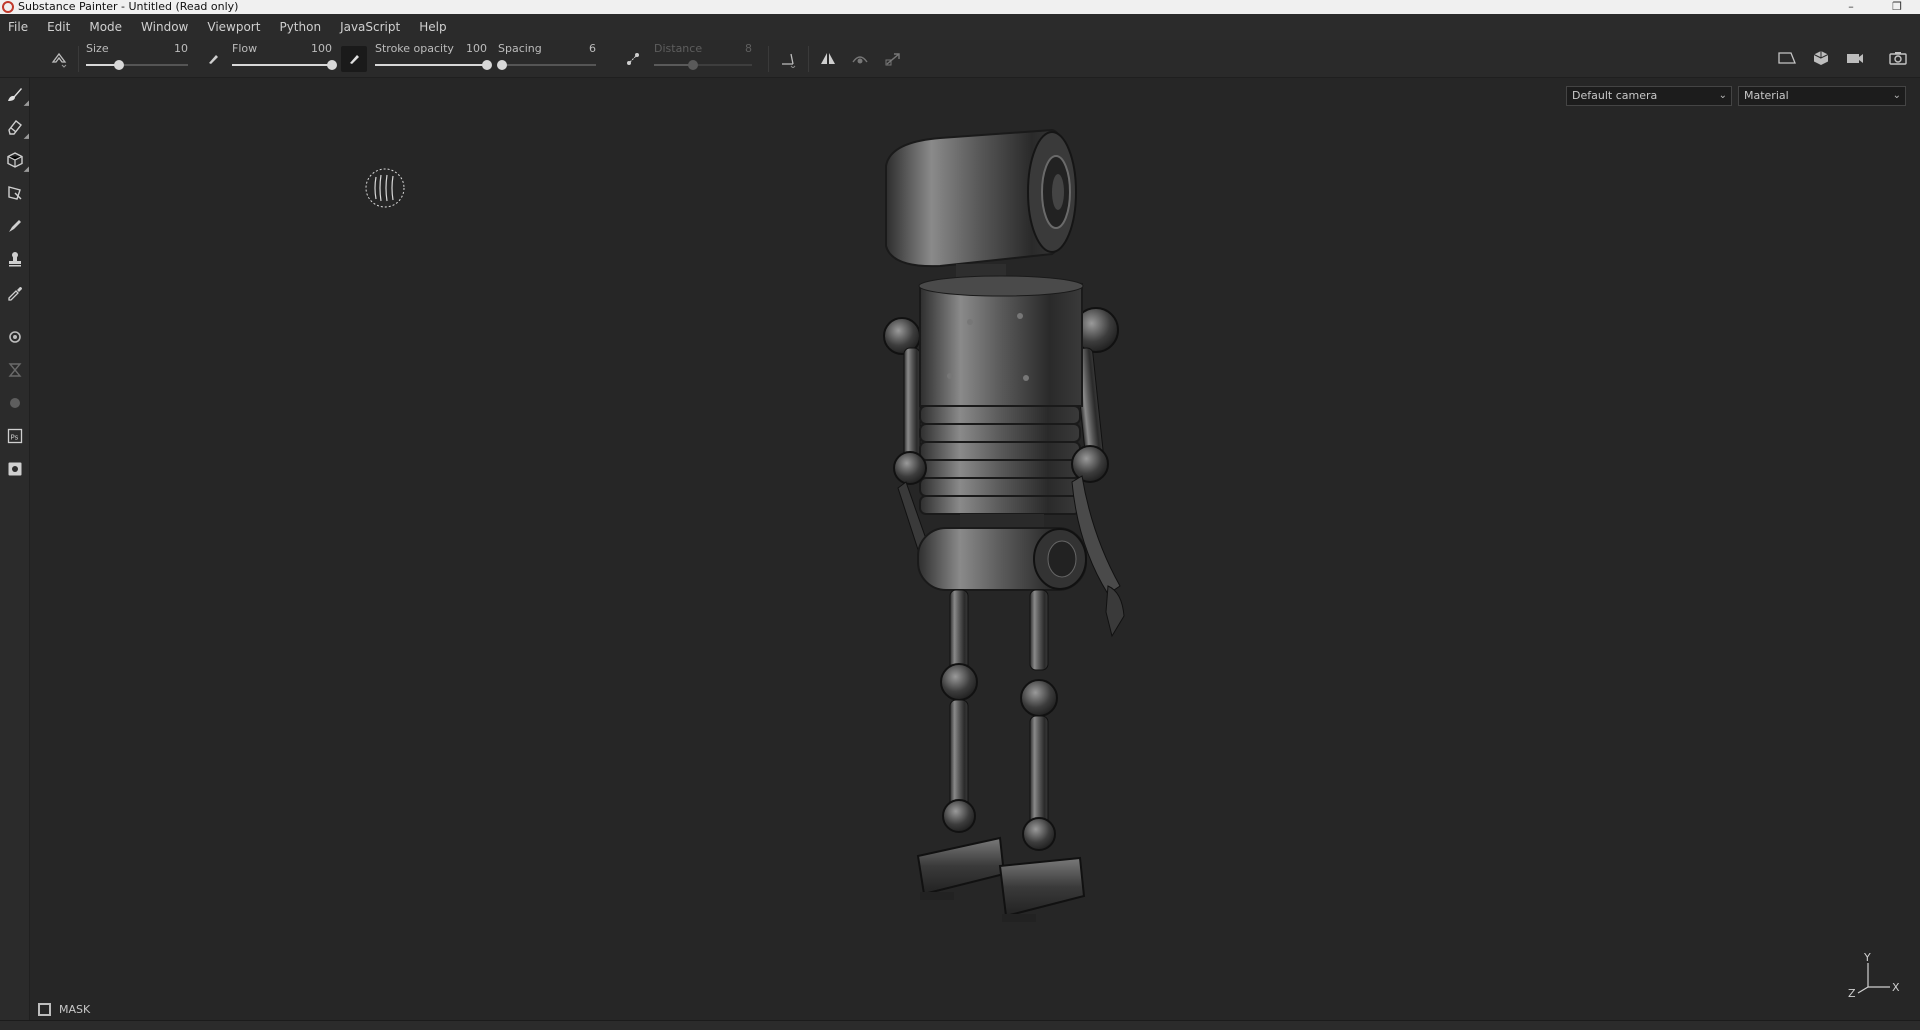 This screenshot has height=1030, width=1920. Describe the element at coordinates (385, 188) in the screenshot. I see `brush-cursor-icon` at that location.